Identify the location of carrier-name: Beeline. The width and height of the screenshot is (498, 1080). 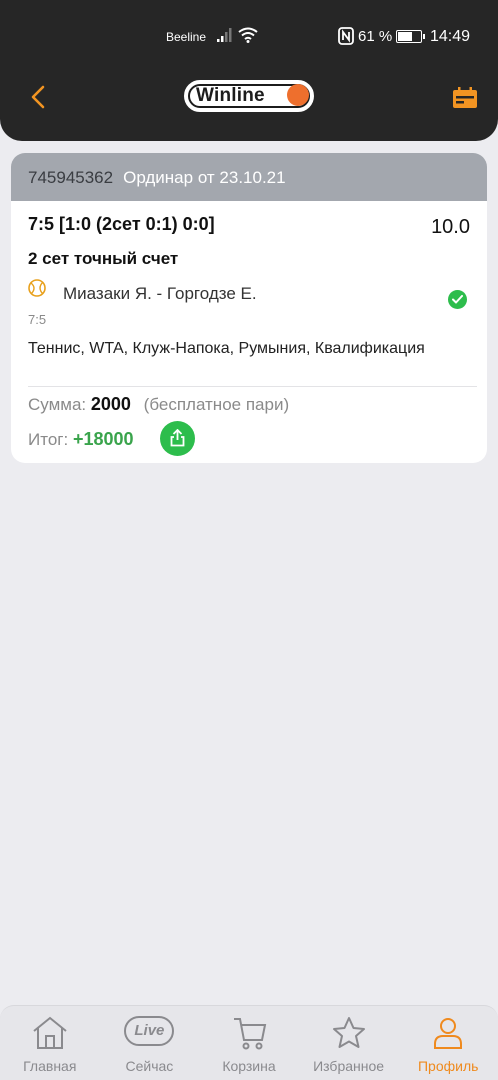
(186, 37).